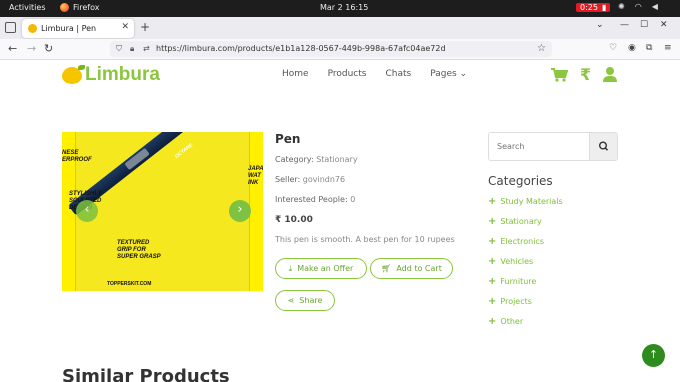 The width and height of the screenshot is (680, 382). What do you see at coordinates (31, 48) in the screenshot?
I see `forward-icon: →` at bounding box center [31, 48].